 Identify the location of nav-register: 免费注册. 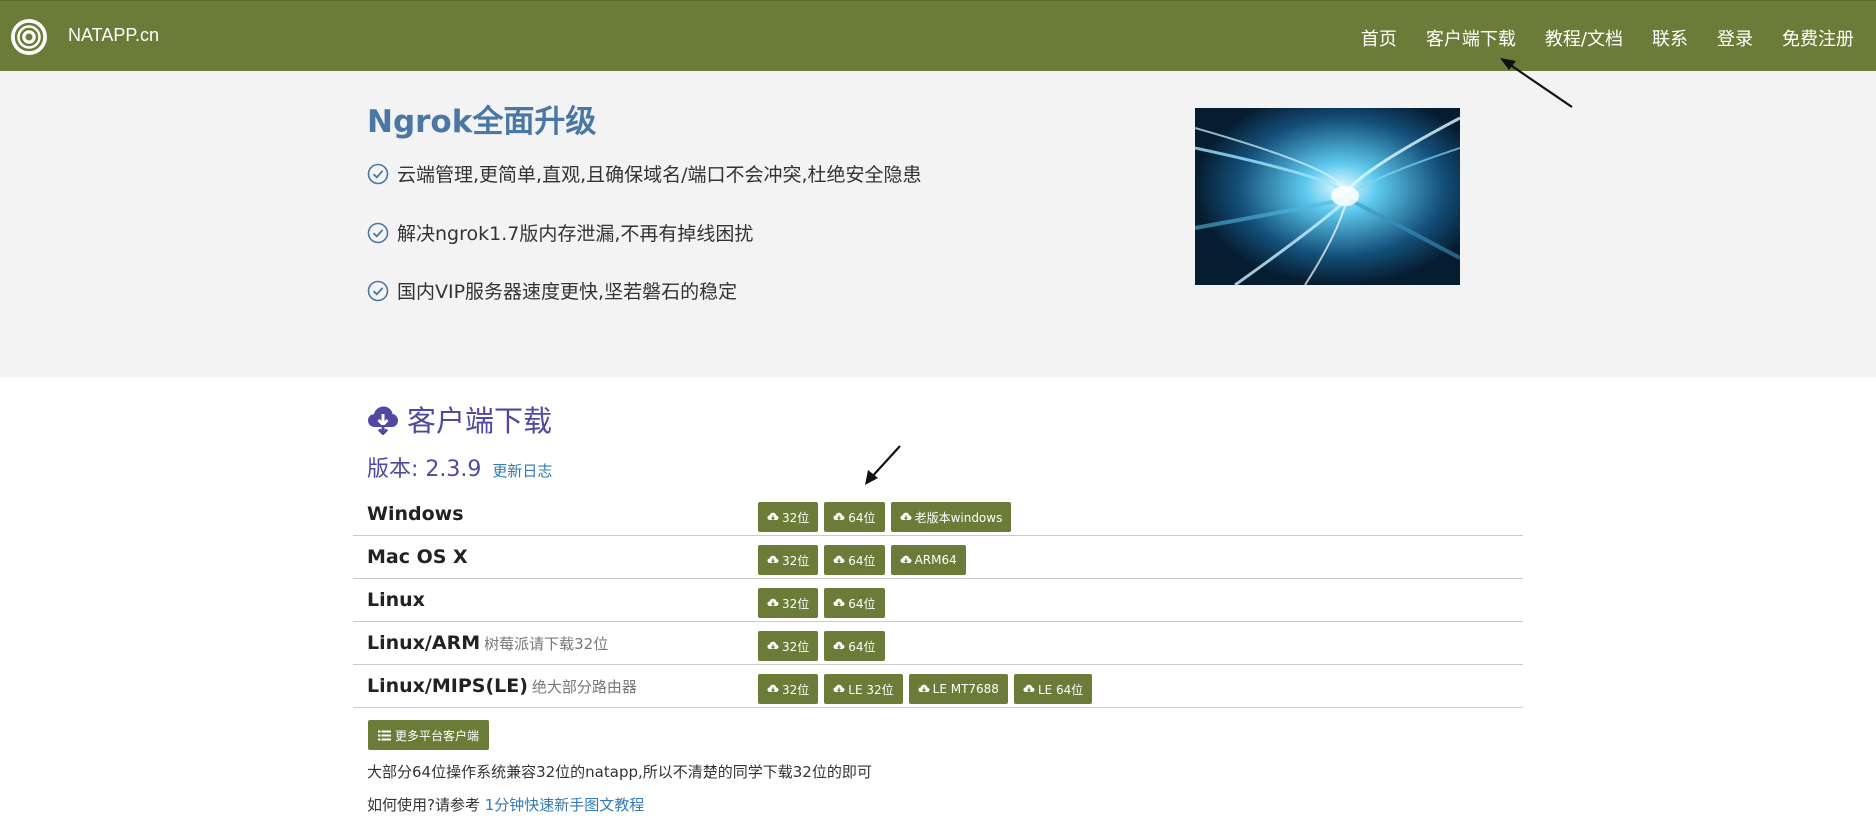
(1818, 38).